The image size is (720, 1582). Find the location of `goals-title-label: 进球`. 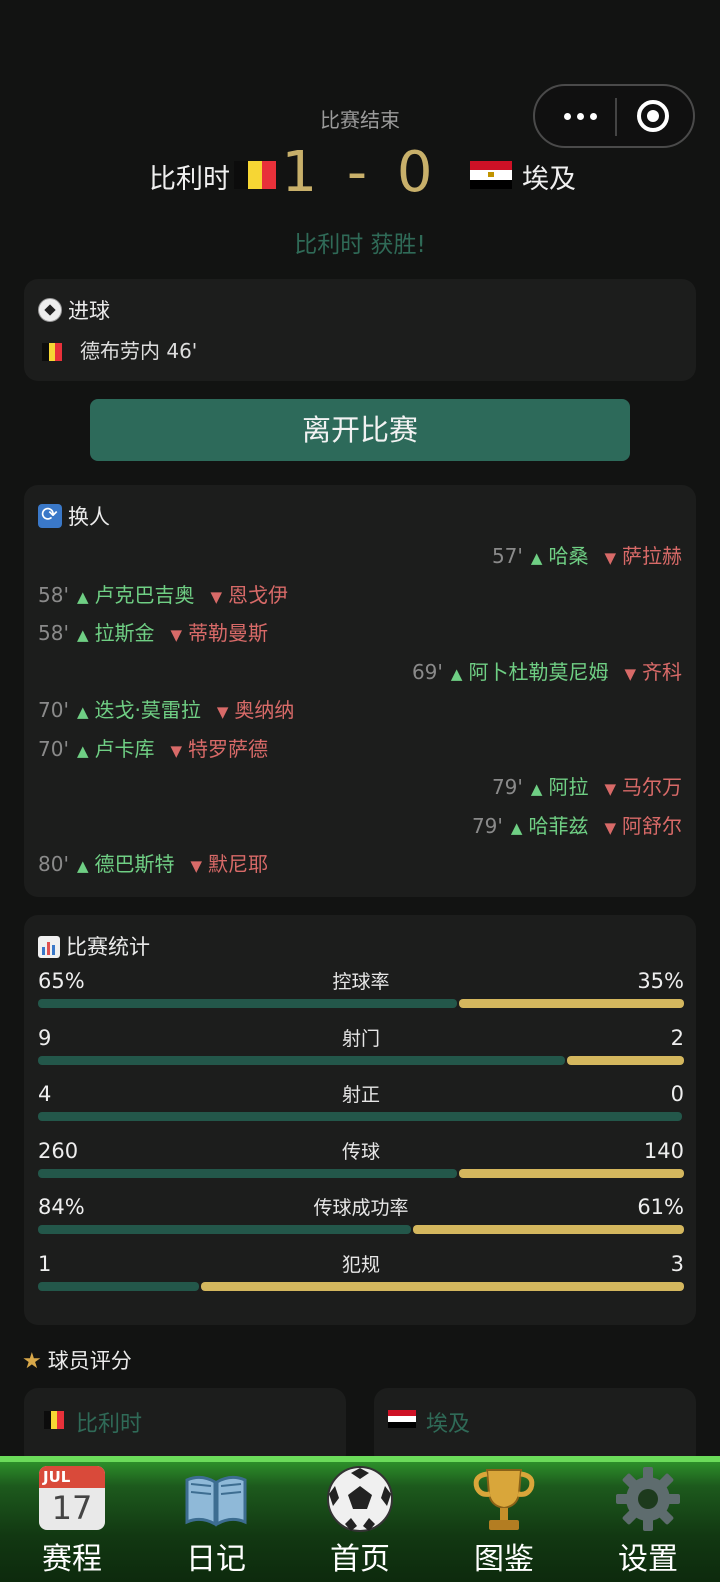

goals-title-label: 进球 is located at coordinates (89, 311).